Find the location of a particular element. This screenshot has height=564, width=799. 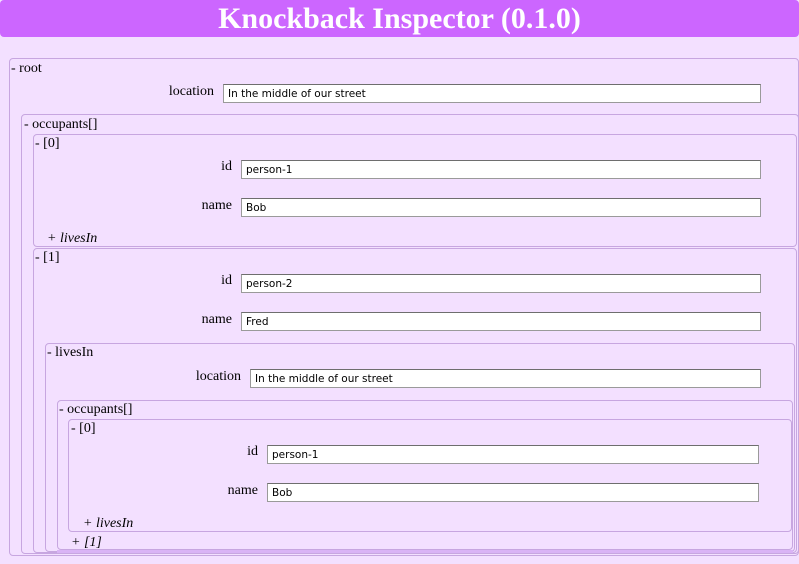

root-location-label: location is located at coordinates (191, 91).